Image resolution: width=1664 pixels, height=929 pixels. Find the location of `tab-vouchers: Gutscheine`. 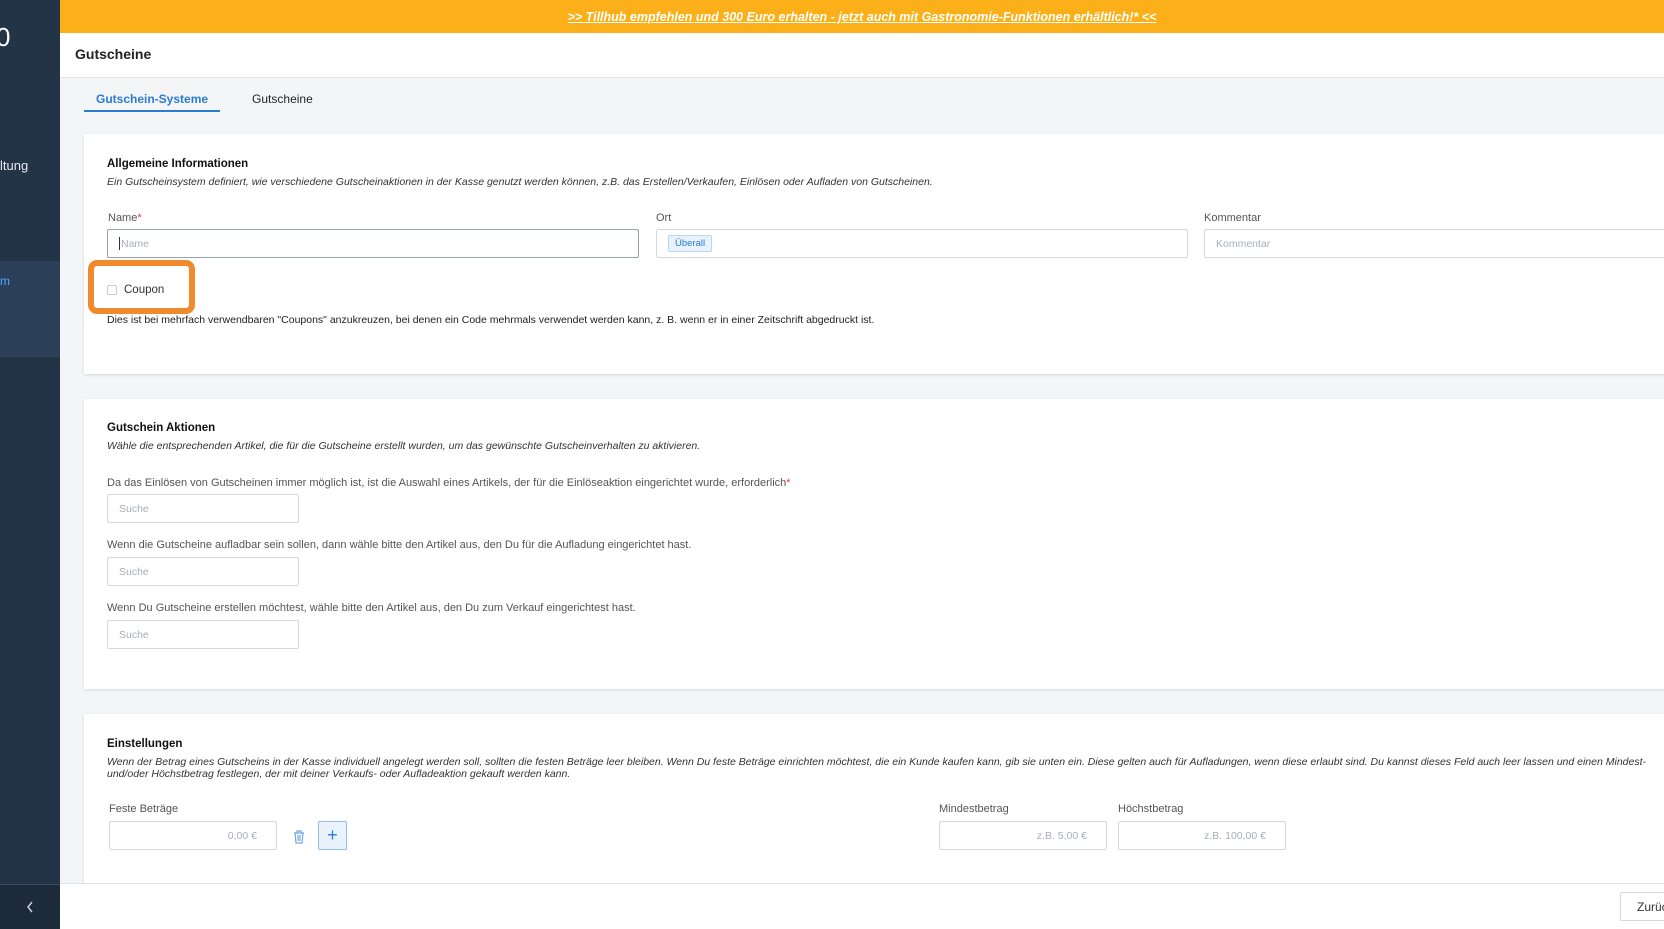

tab-vouchers: Gutscheine is located at coordinates (282, 100).